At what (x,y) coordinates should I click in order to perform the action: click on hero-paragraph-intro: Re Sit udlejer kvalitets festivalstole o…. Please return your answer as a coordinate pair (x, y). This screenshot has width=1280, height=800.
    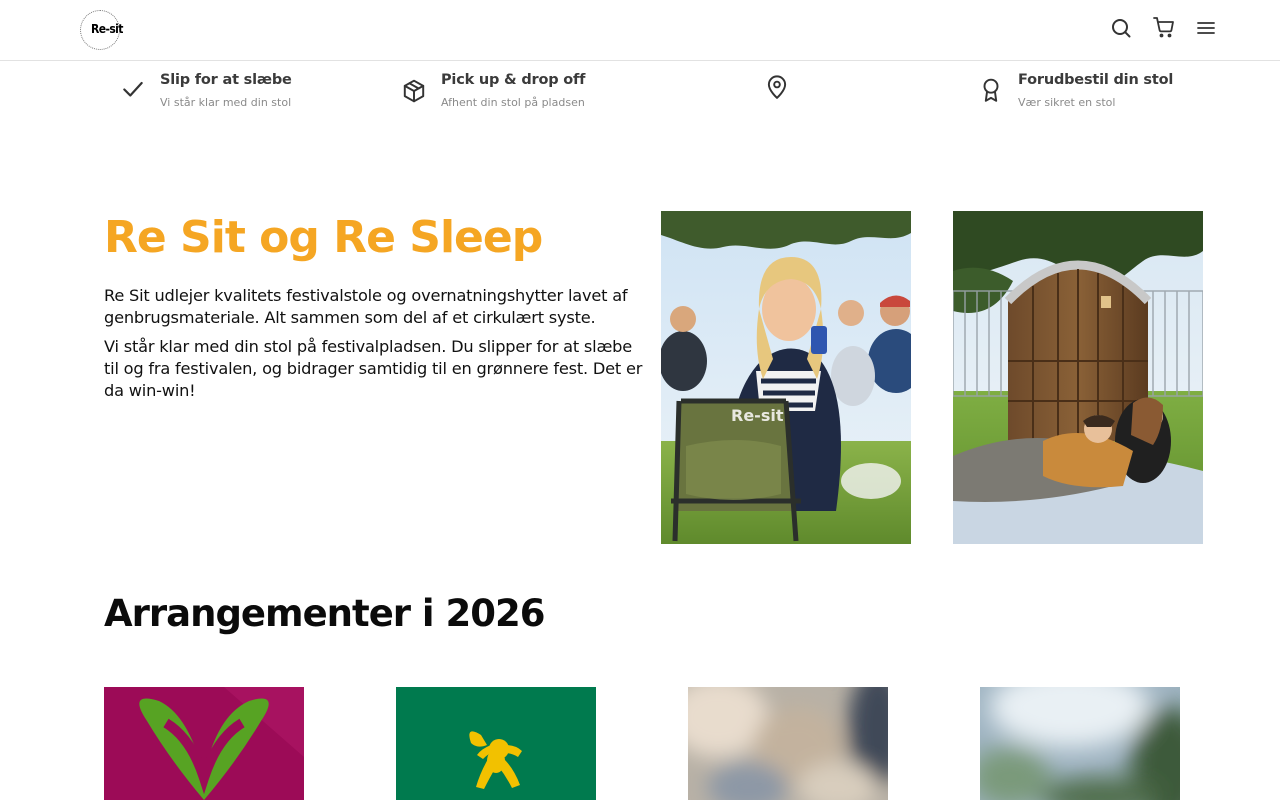
    Looking at the image, I should click on (366, 306).